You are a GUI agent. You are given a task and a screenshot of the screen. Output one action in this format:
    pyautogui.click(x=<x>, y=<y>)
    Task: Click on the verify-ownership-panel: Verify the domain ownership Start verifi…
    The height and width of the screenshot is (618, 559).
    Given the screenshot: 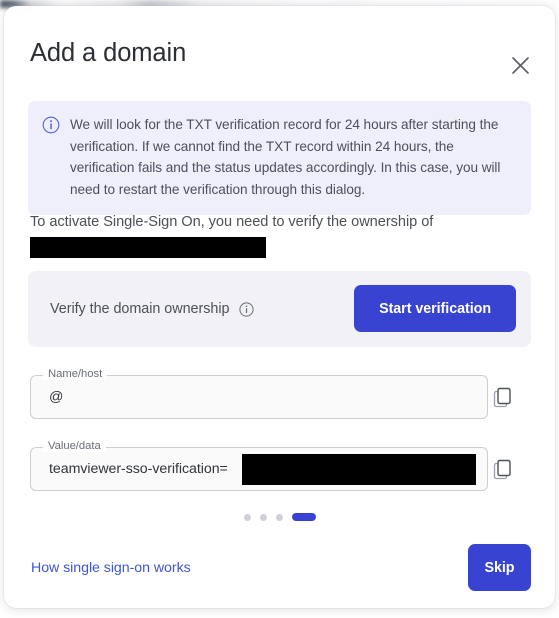 What is the action you would take?
    pyautogui.click(x=279, y=309)
    